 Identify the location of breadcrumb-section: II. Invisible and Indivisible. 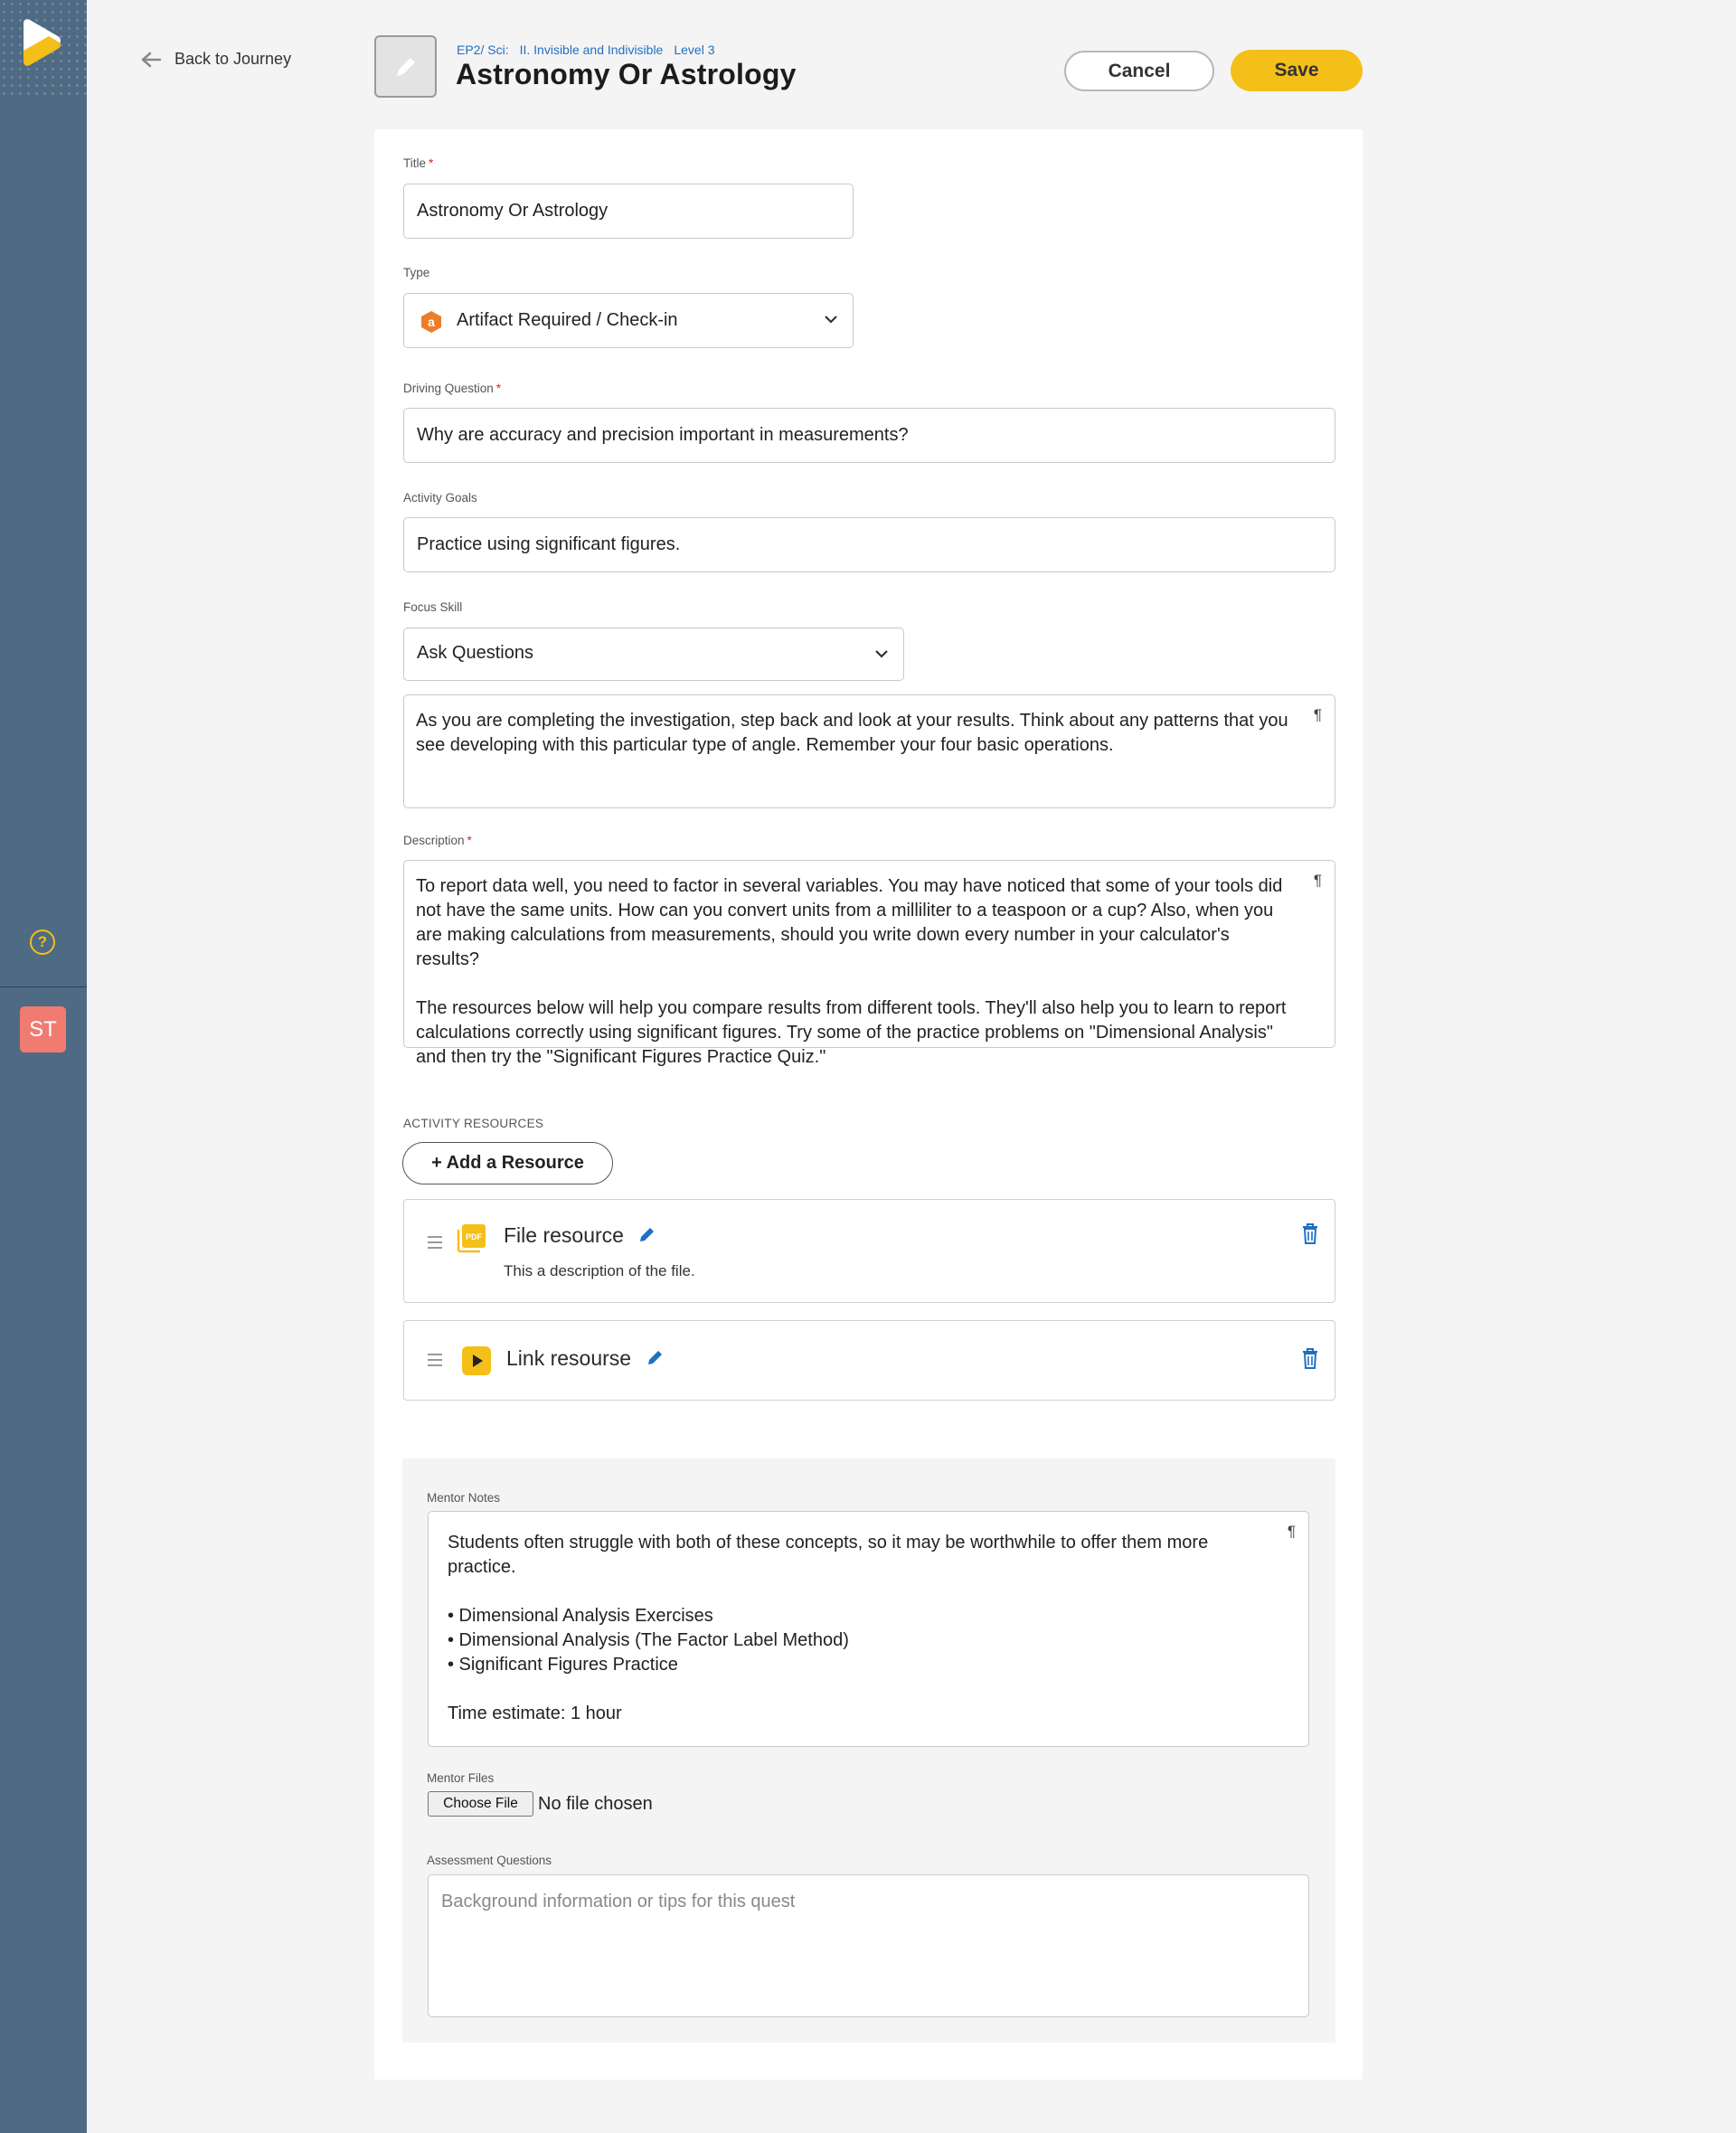
(592, 49).